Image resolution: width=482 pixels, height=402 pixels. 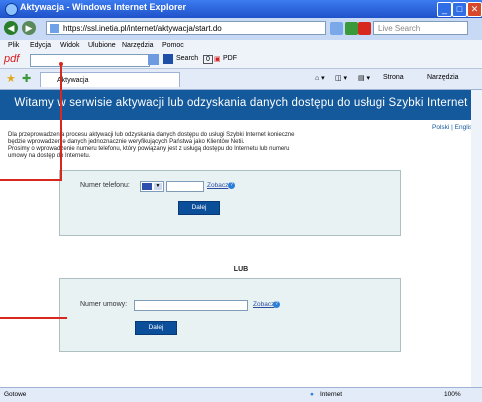 What do you see at coordinates (230, 203) in the screenshot?
I see `phone-panel: Numer telefonu: ▼ Zobacz ? Dalej` at bounding box center [230, 203].